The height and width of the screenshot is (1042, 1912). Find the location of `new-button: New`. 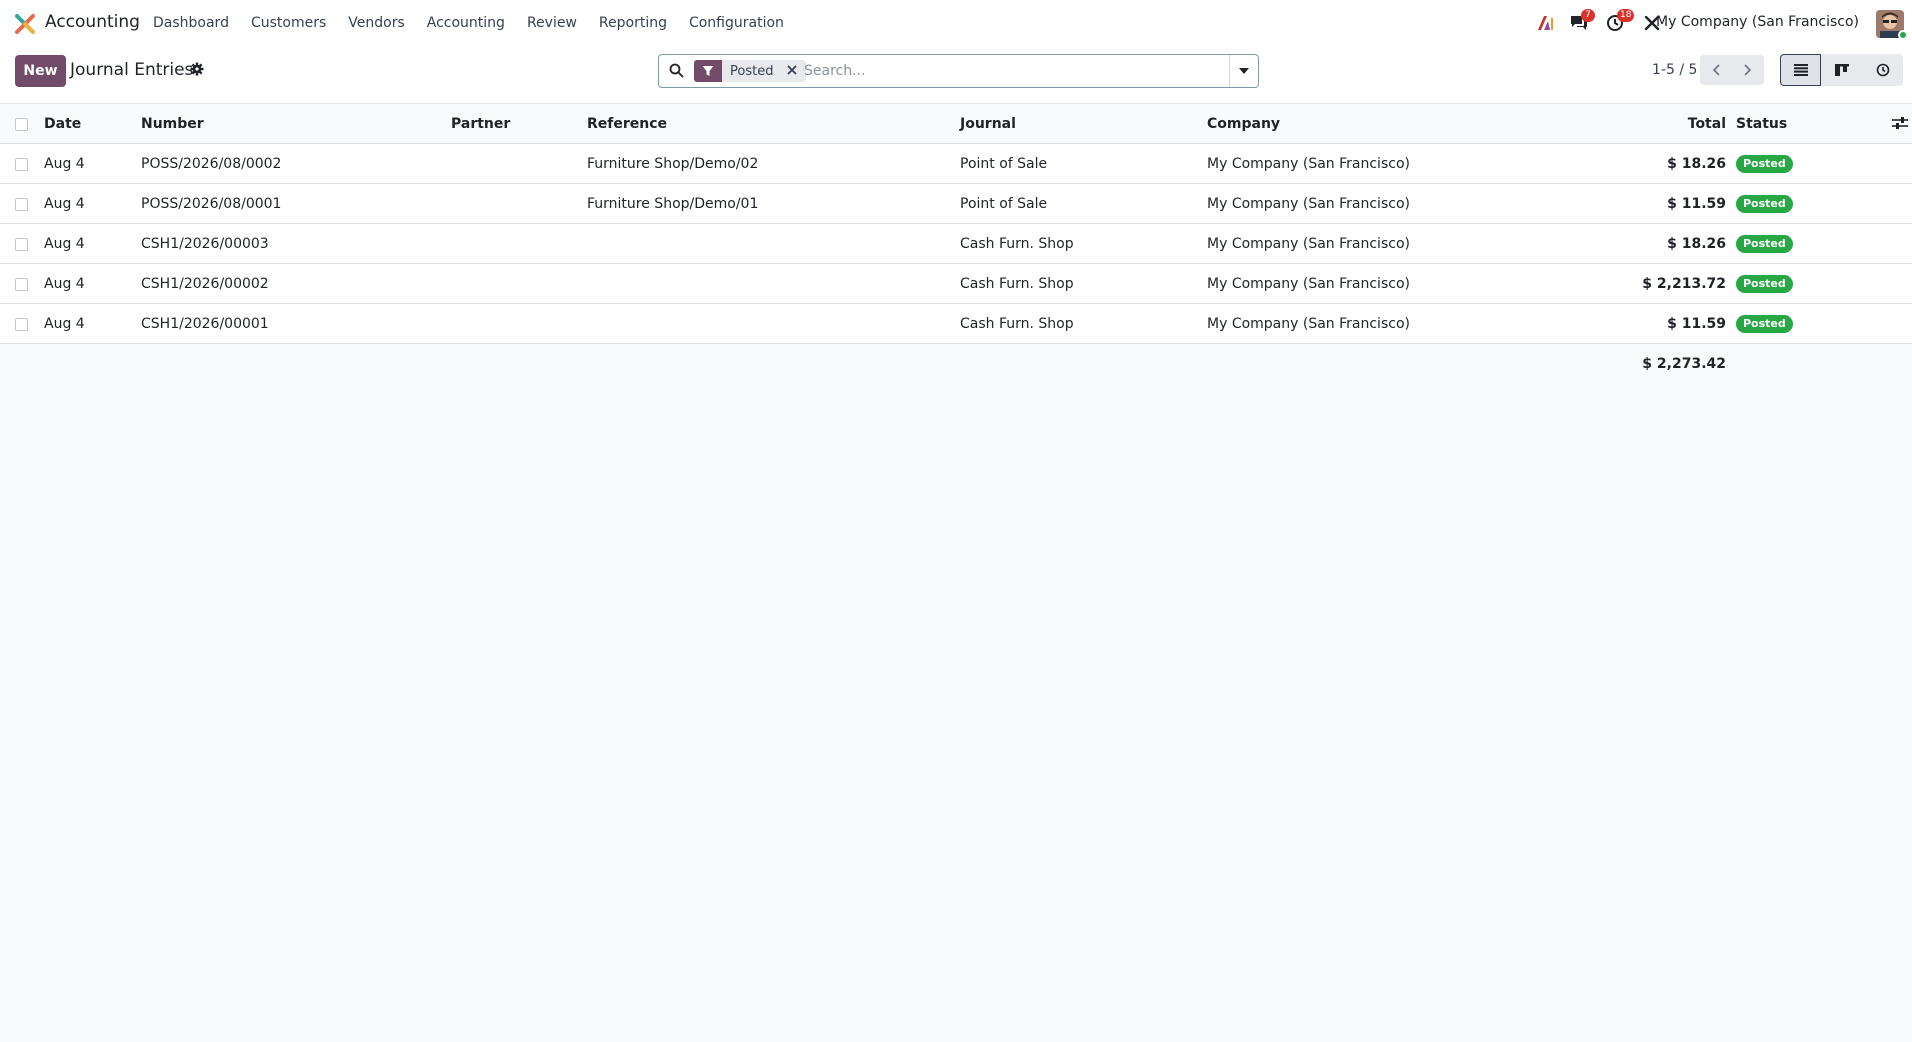

new-button: New is located at coordinates (40, 71).